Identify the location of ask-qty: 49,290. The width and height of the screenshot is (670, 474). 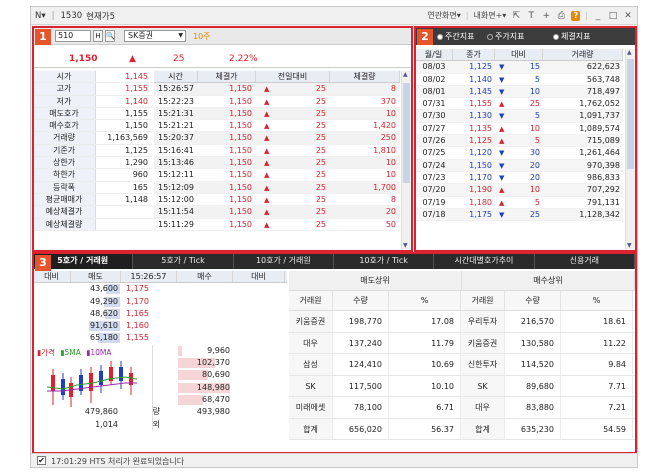
(104, 301).